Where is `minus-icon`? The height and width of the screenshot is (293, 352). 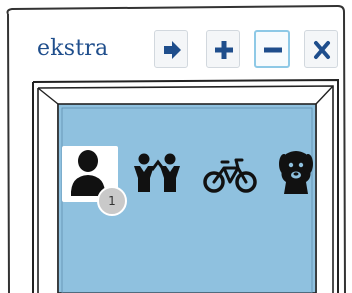
minus-icon is located at coordinates (273, 50).